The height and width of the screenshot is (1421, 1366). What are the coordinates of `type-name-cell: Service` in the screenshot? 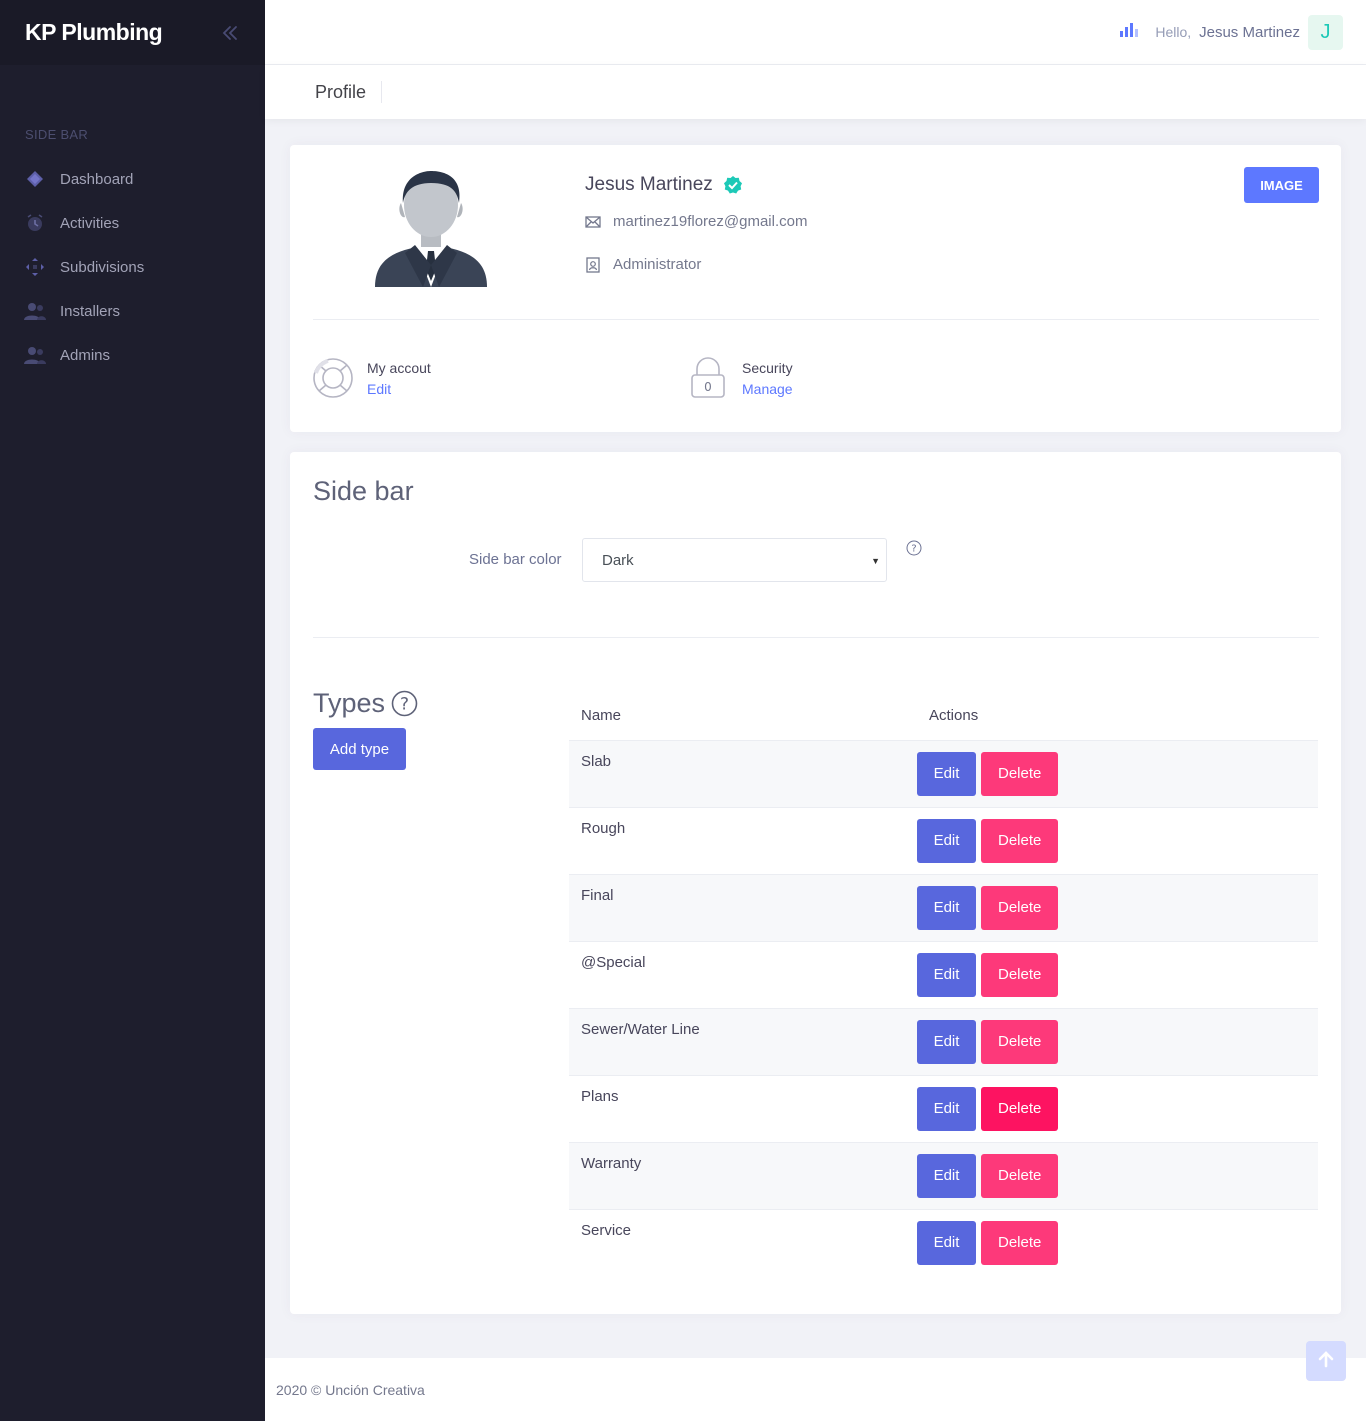 It's located at (743, 1242).